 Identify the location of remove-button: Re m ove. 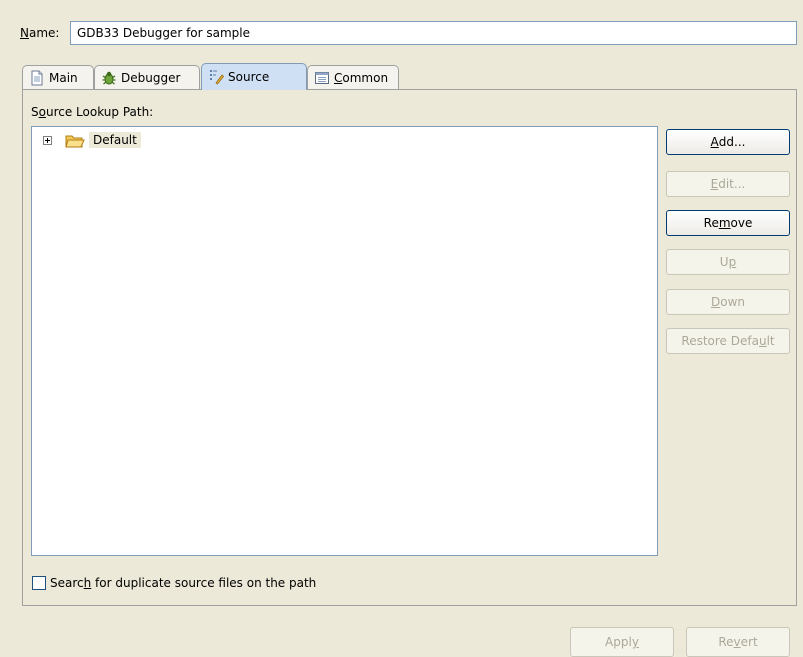
(728, 223).